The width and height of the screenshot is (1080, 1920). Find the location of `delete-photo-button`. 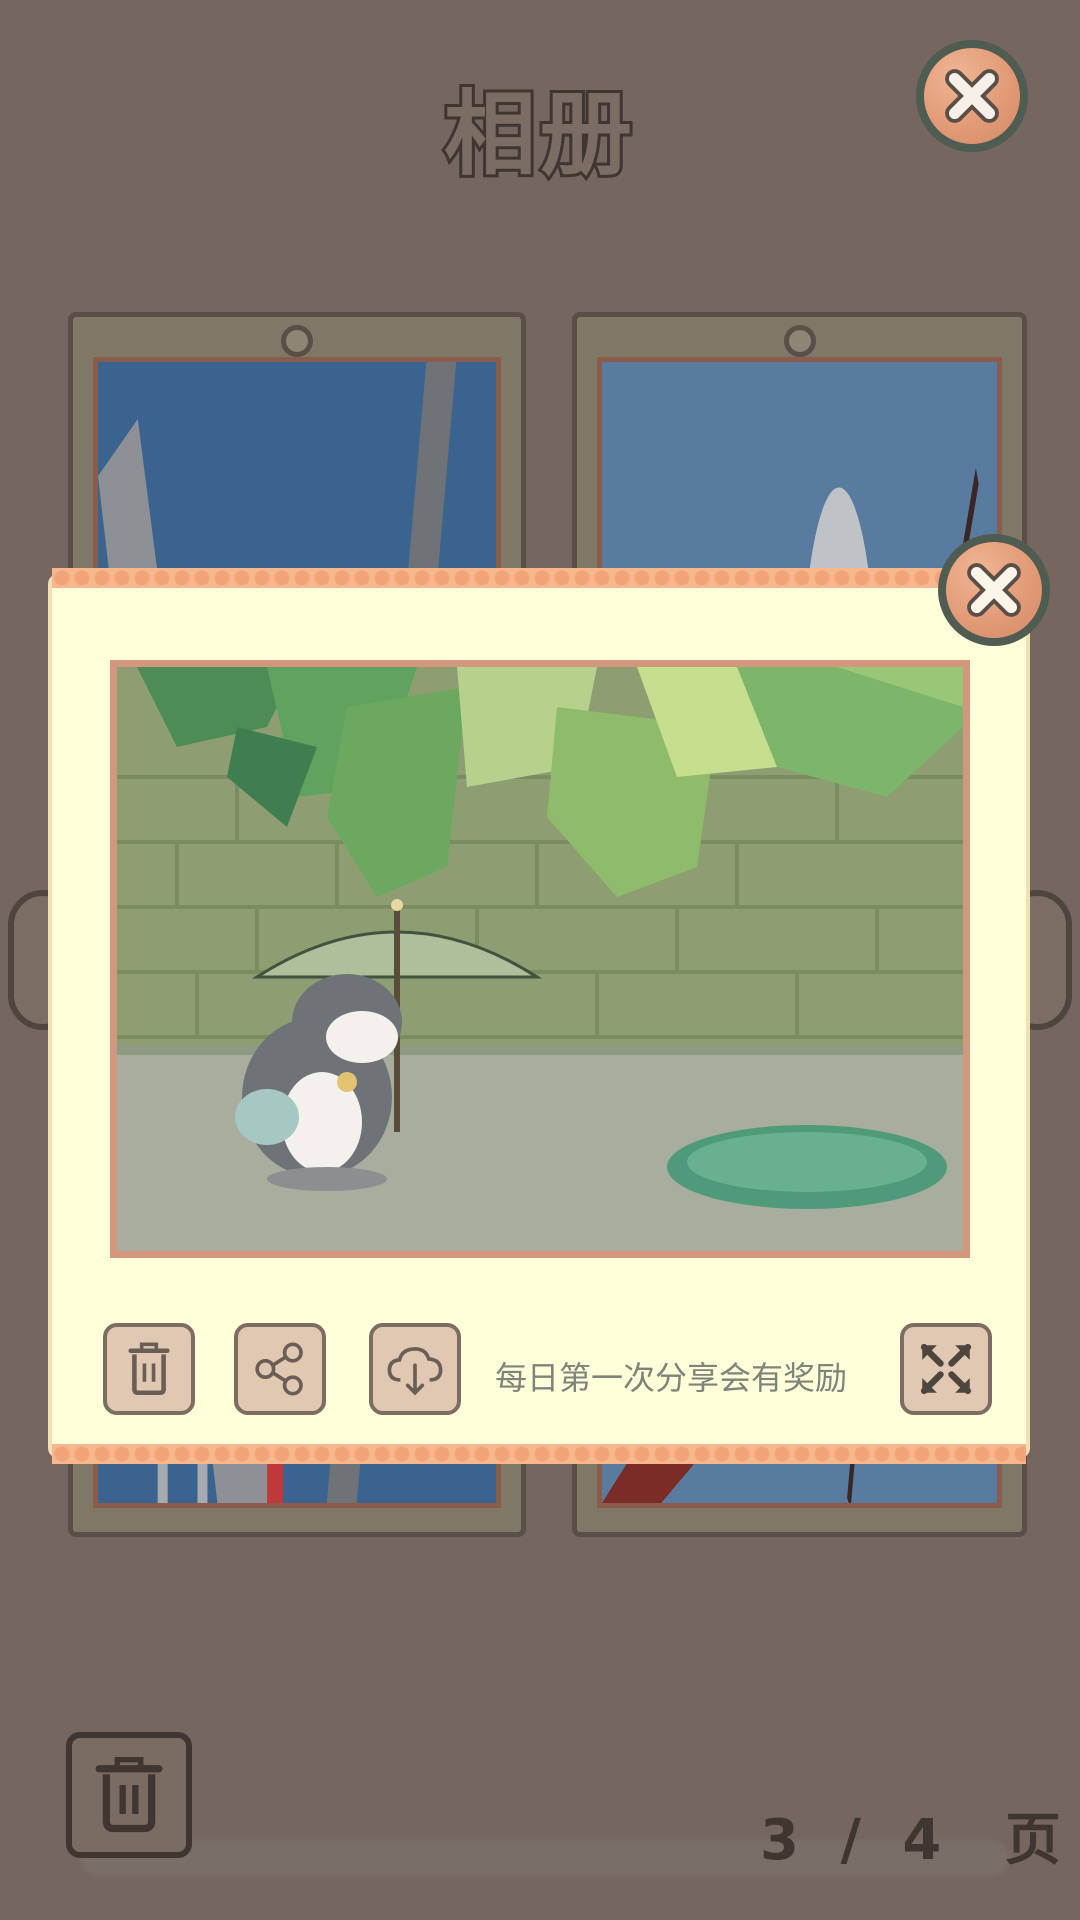

delete-photo-button is located at coordinates (149, 1369).